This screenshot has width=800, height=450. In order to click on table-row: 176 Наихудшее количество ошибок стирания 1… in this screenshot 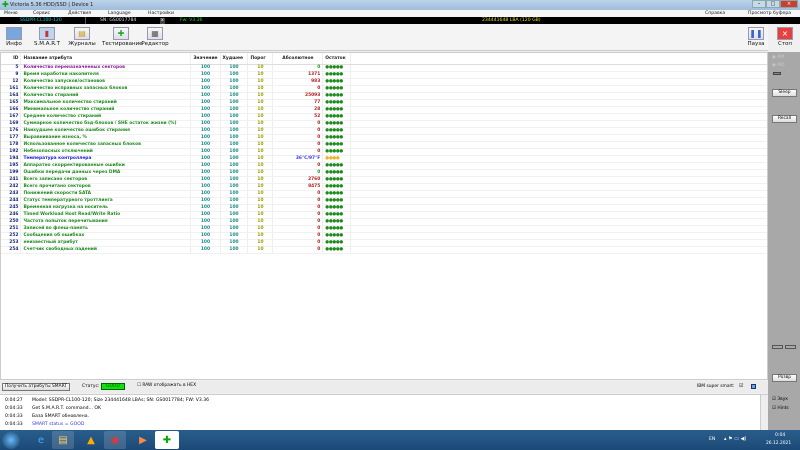, I will do `click(384, 131)`.